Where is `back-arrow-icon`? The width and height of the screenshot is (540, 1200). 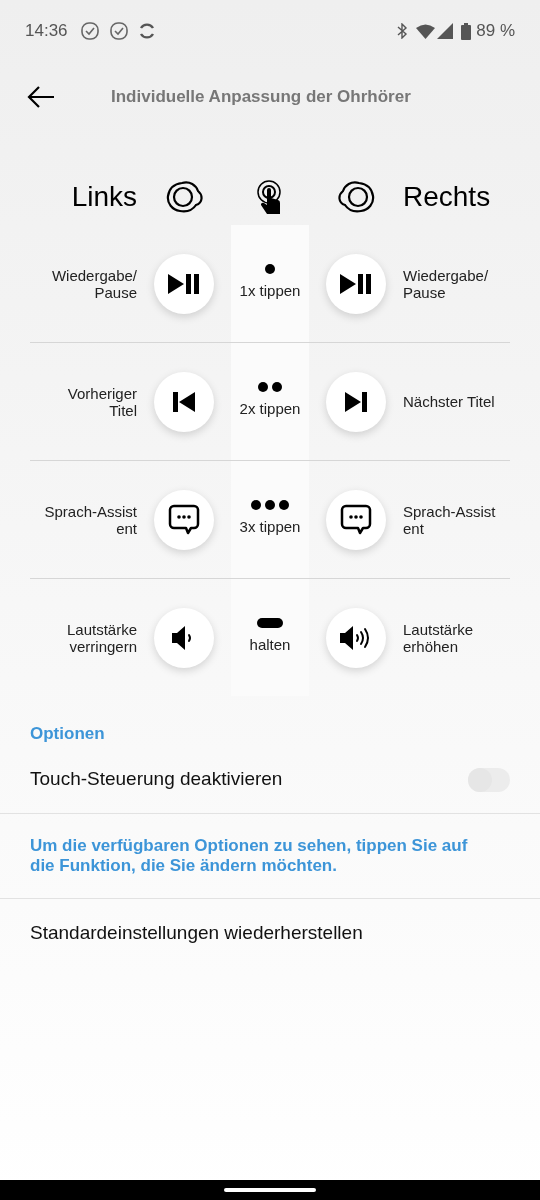
back-arrow-icon is located at coordinates (41, 97).